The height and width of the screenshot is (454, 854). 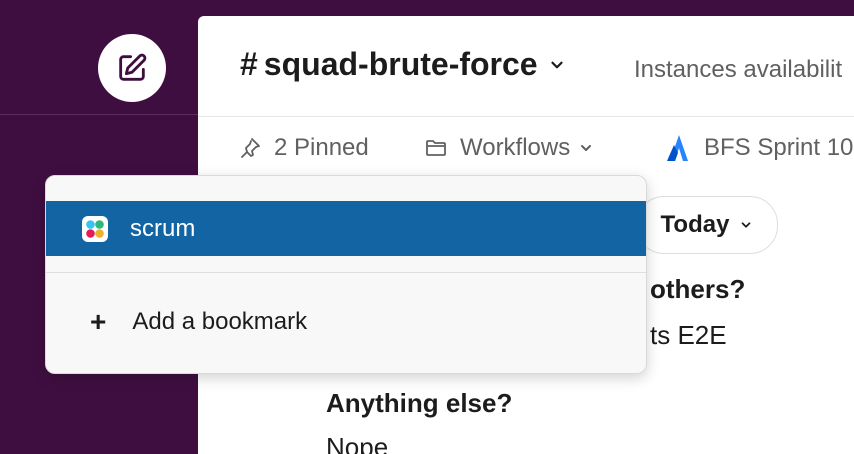 What do you see at coordinates (99, 114) in the screenshot?
I see `sidebar-divider` at bounding box center [99, 114].